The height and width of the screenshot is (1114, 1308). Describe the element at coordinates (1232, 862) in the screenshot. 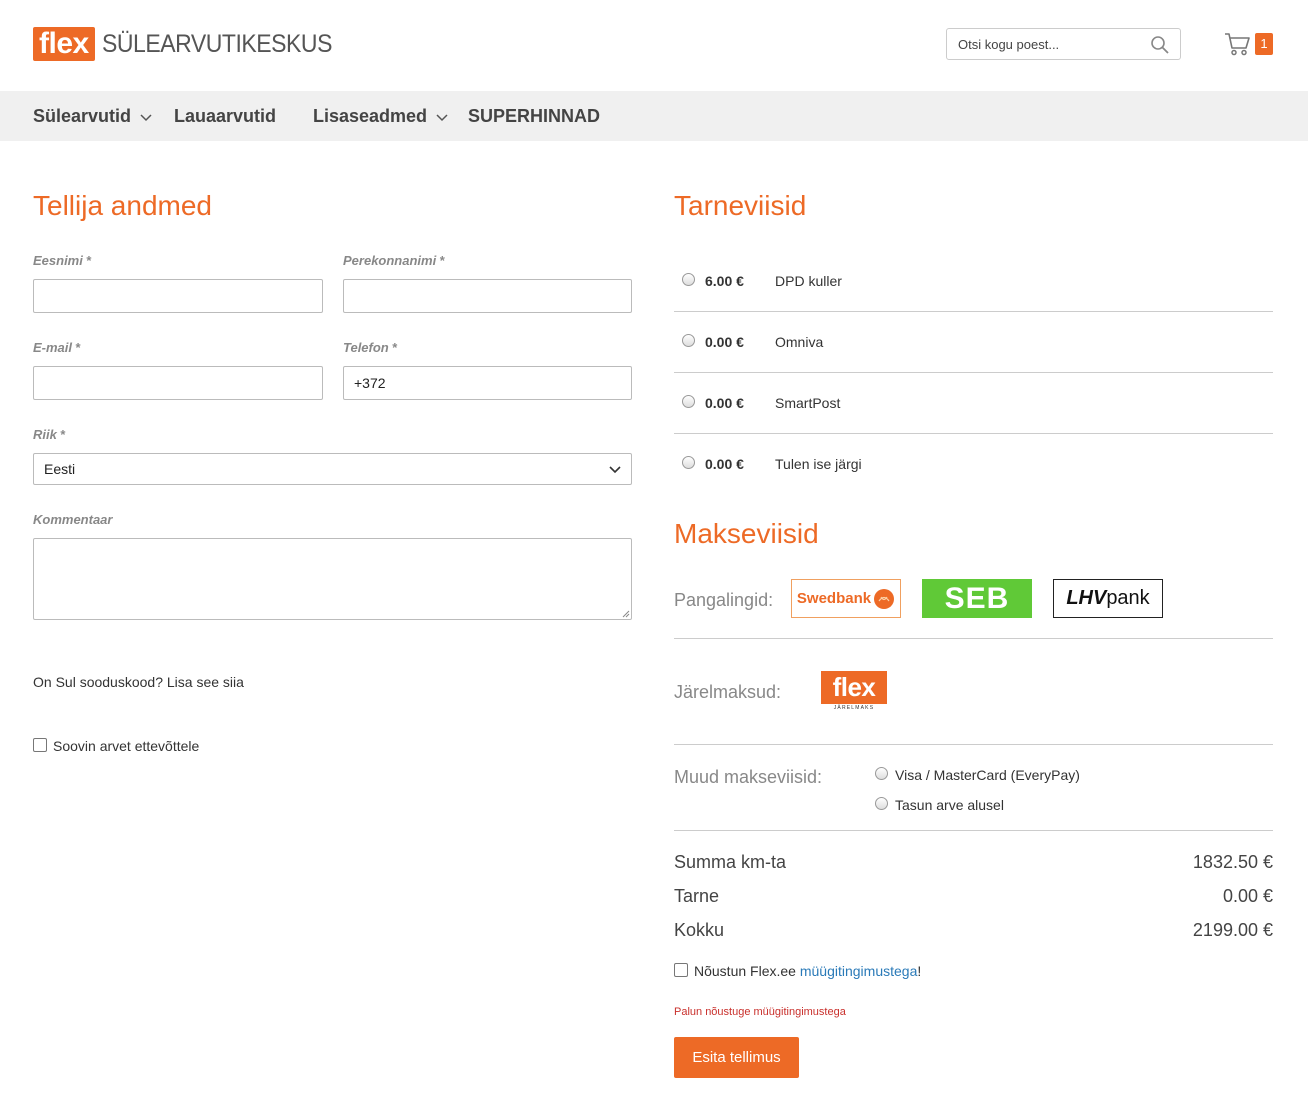

I see `summary-value: 1832.50 €` at that location.